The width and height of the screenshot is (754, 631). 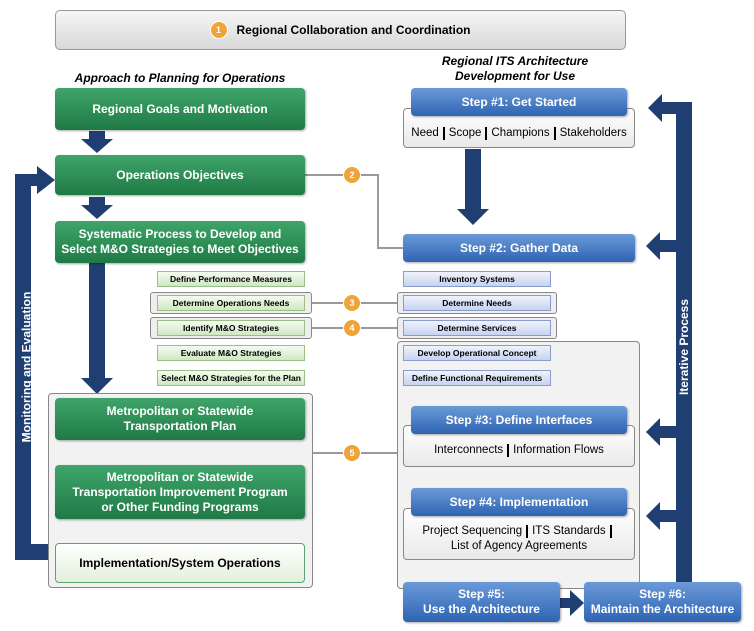 What do you see at coordinates (231, 303) in the screenshot?
I see `substep-determine-operations-needs: Determine Operations Needs` at bounding box center [231, 303].